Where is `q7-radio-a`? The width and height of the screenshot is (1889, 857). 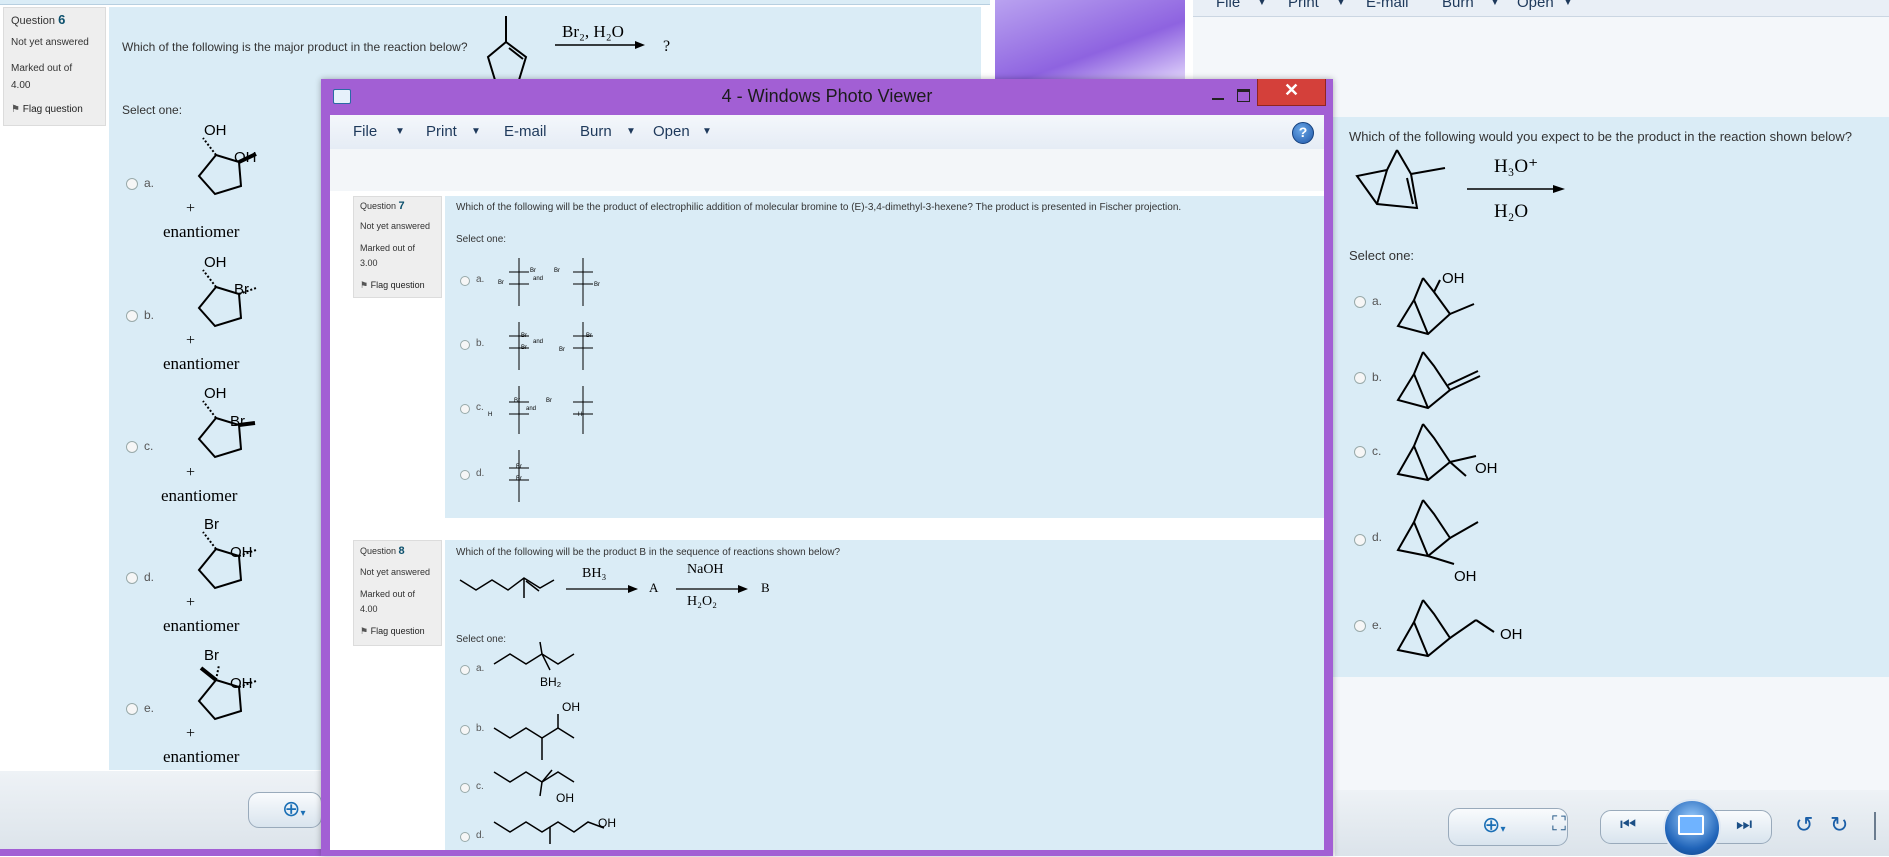 q7-radio-a is located at coordinates (465, 281).